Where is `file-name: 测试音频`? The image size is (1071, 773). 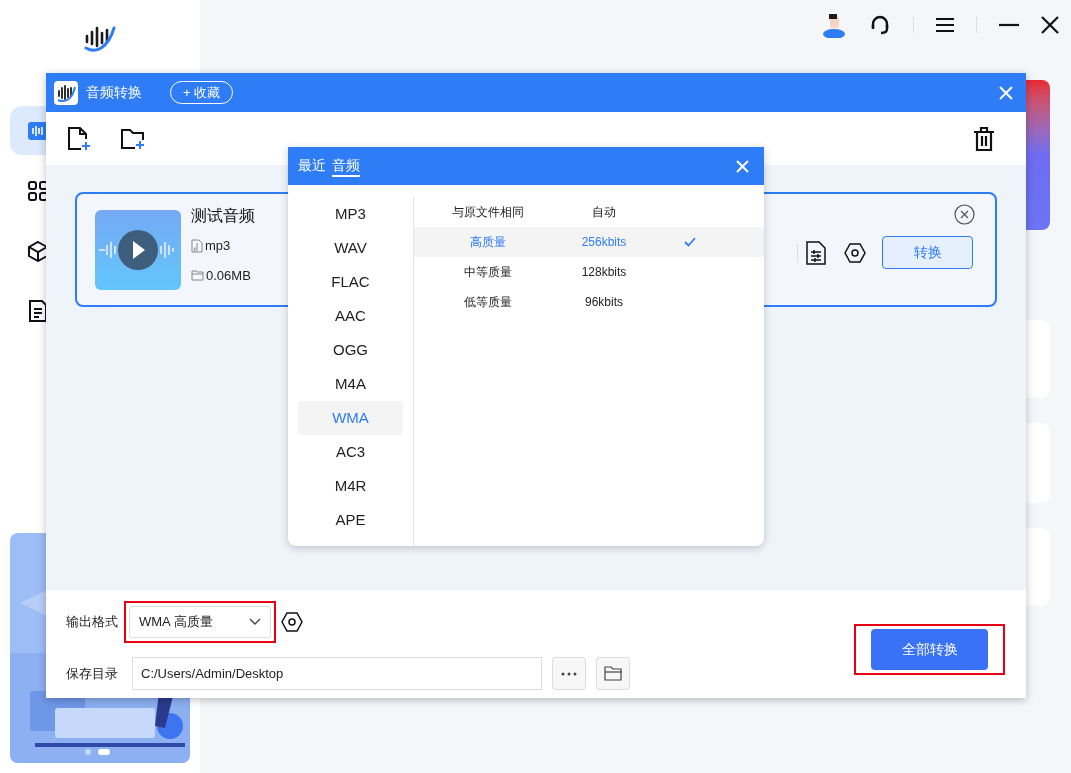
file-name: 测试音频 is located at coordinates (223, 216).